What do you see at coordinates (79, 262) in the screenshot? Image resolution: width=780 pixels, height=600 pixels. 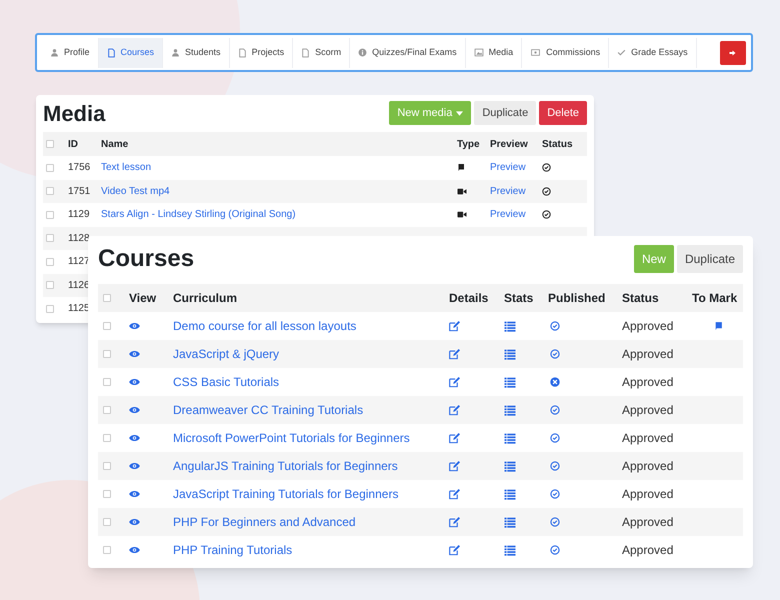 I see `table-cell-text: 1127` at bounding box center [79, 262].